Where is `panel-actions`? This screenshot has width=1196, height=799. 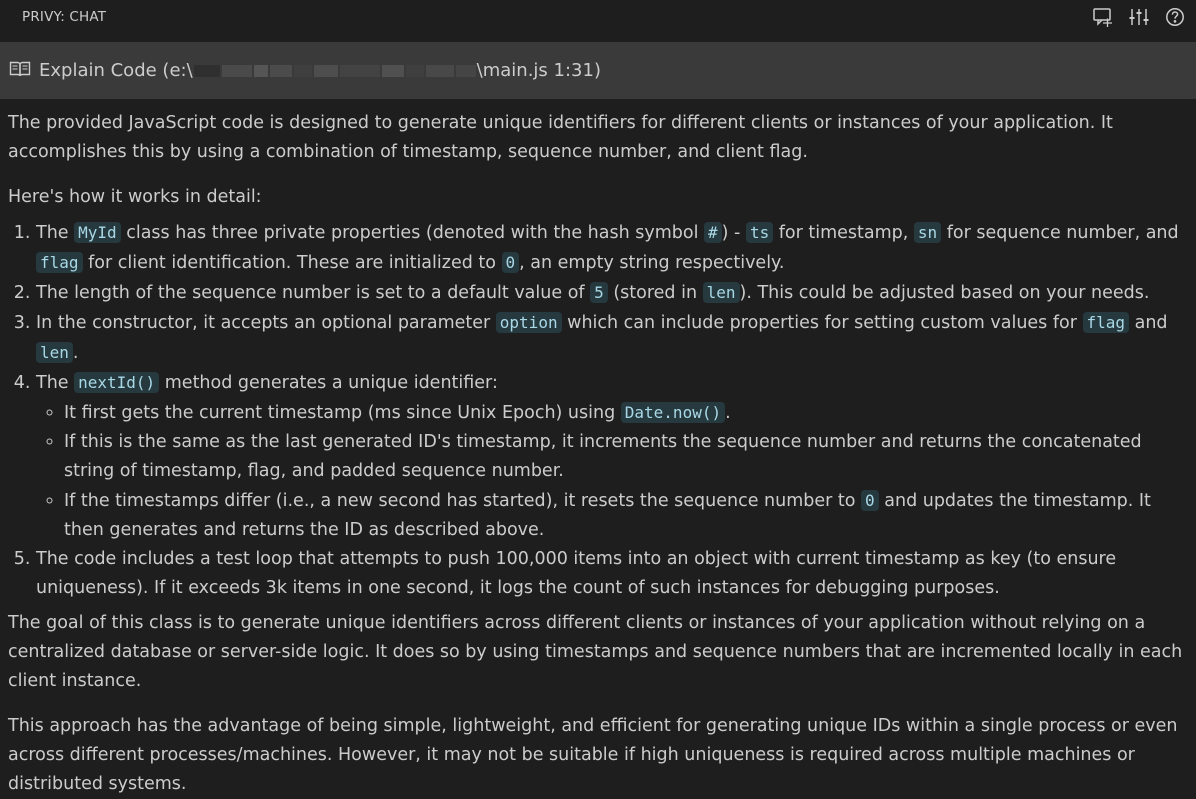 panel-actions is located at coordinates (1139, 17).